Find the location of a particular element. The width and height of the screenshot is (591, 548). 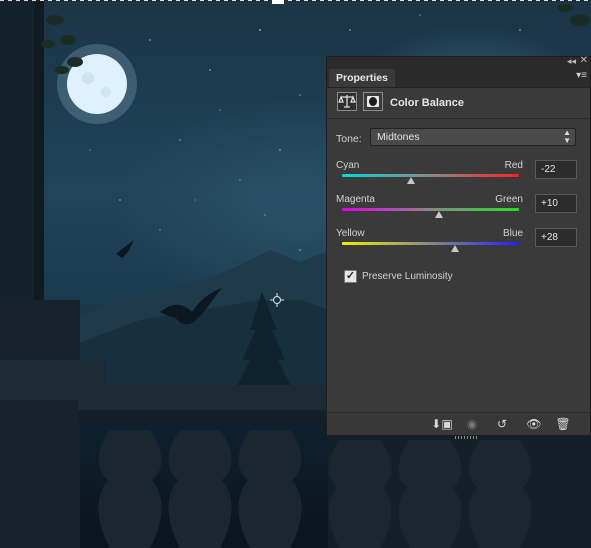

tone-select: Midtones ▲ ▼ is located at coordinates (473, 137).